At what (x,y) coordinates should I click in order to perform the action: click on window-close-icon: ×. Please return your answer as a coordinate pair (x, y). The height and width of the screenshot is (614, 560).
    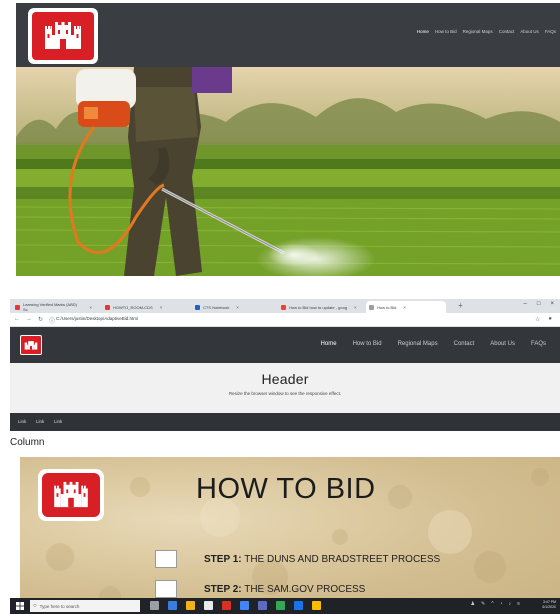
    Looking at the image, I should click on (552, 304).